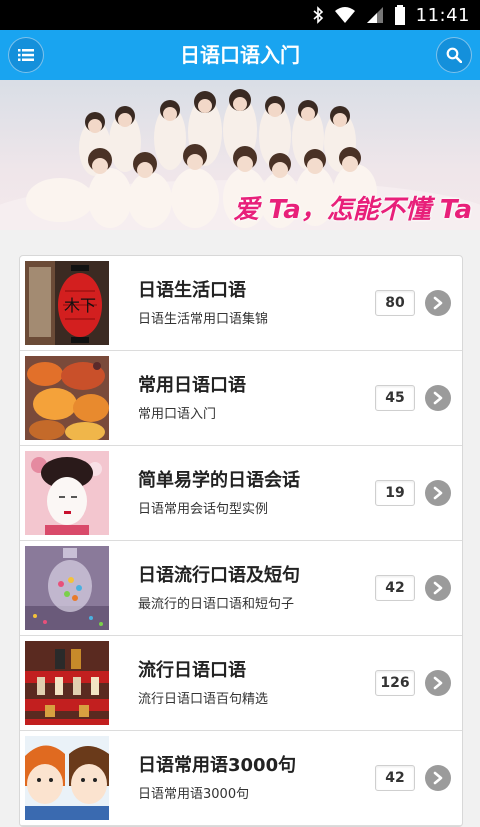 Image resolution: width=480 pixels, height=827 pixels. What do you see at coordinates (67, 778) in the screenshot?
I see `cartoon-thumbnail` at bounding box center [67, 778].